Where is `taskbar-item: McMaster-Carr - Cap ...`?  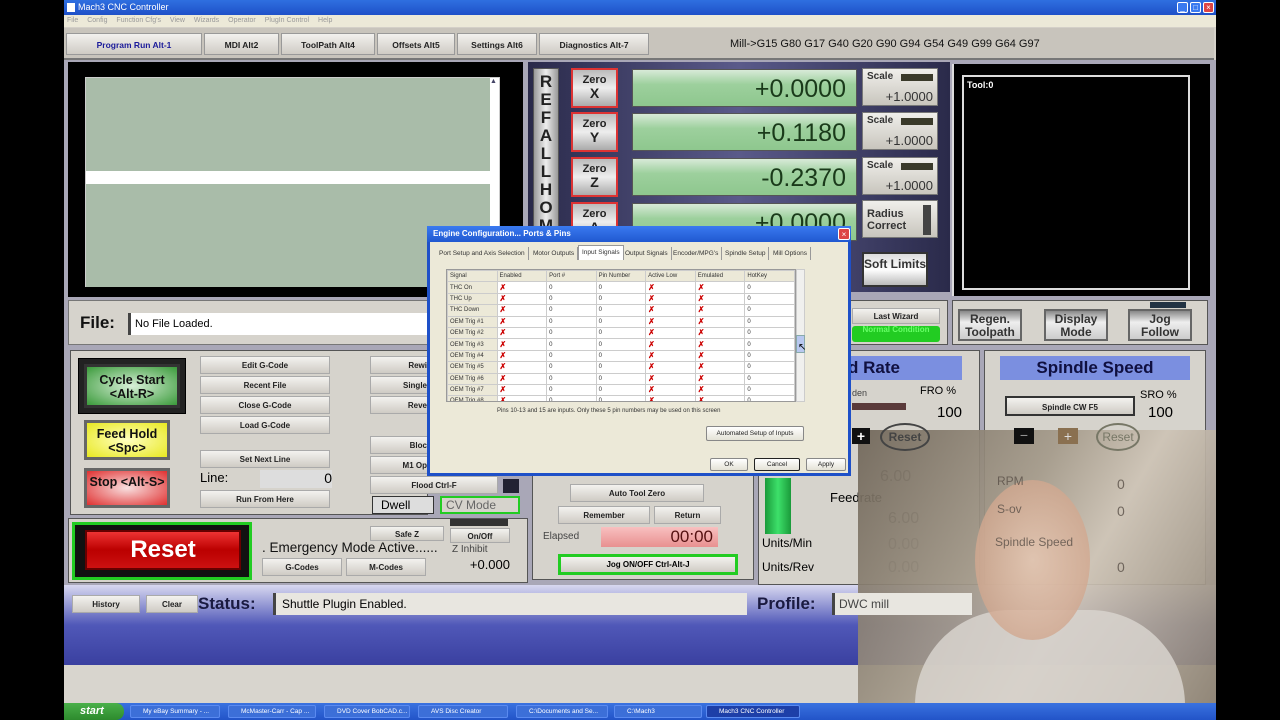
taskbar-item: McMaster-Carr - Cap ... is located at coordinates (272, 711).